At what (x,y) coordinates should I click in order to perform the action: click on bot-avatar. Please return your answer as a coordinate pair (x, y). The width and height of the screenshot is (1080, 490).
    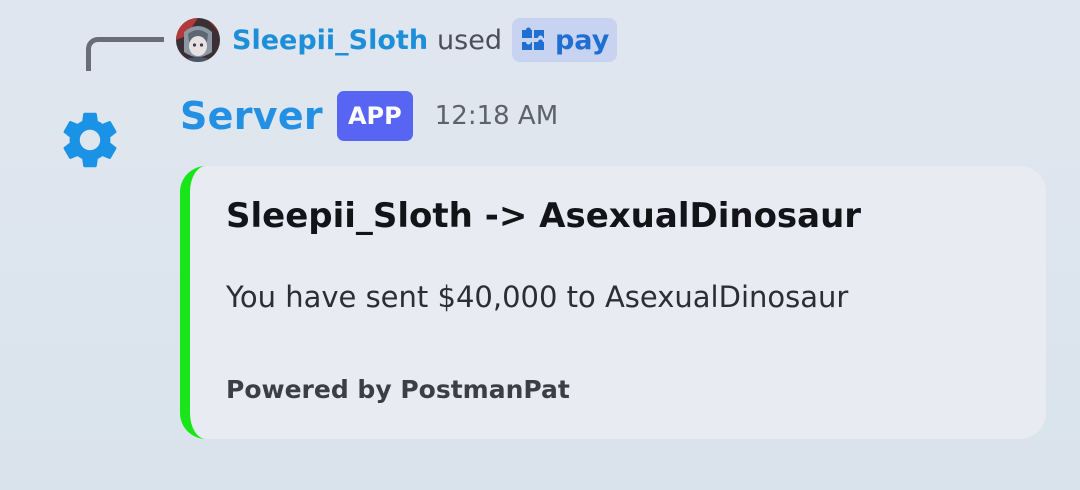
    Looking at the image, I should click on (90, 140).